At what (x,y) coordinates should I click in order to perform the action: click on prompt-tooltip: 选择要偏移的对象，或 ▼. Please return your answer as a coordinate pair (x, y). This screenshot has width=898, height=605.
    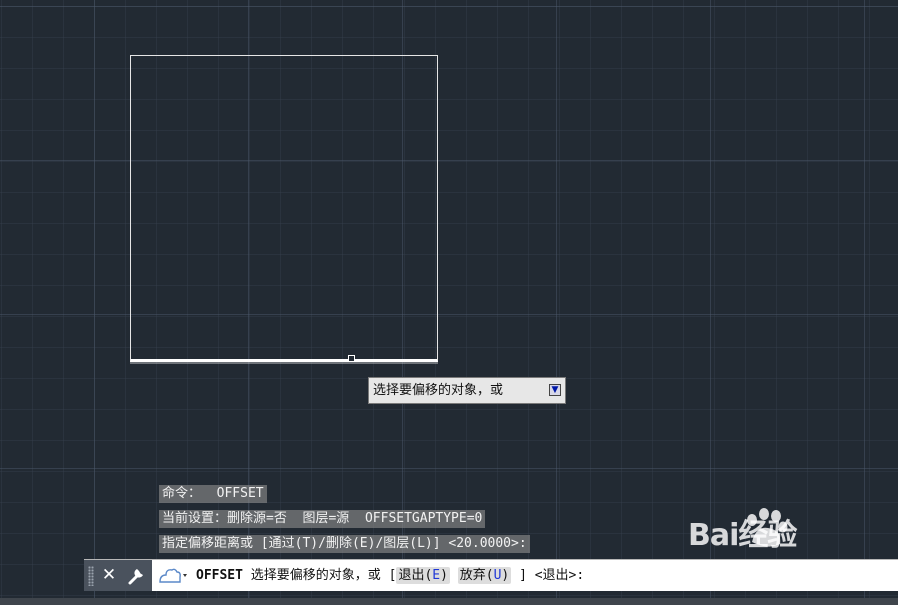
    Looking at the image, I should click on (467, 390).